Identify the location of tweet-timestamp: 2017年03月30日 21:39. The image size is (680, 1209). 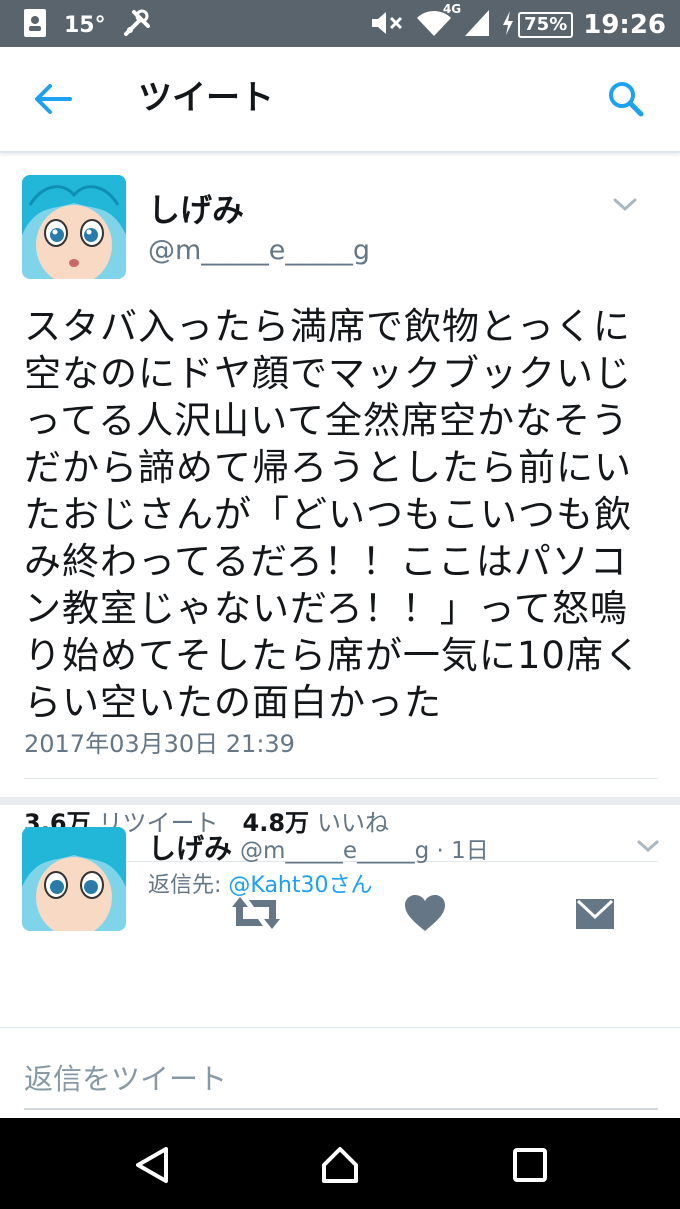
(159, 744).